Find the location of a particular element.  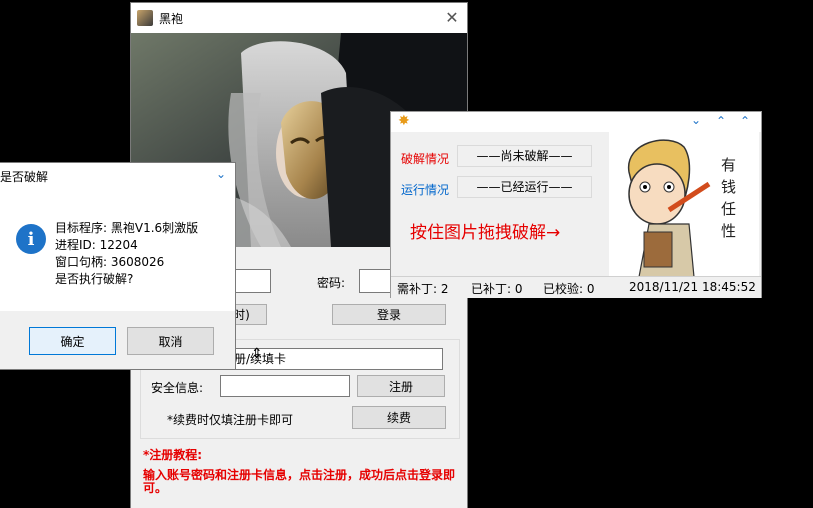

verified-count: 已校验: 0 is located at coordinates (569, 289).